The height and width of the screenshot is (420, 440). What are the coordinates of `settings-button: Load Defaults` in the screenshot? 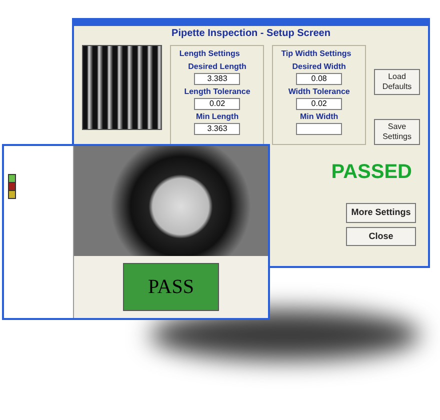 It's located at (397, 82).